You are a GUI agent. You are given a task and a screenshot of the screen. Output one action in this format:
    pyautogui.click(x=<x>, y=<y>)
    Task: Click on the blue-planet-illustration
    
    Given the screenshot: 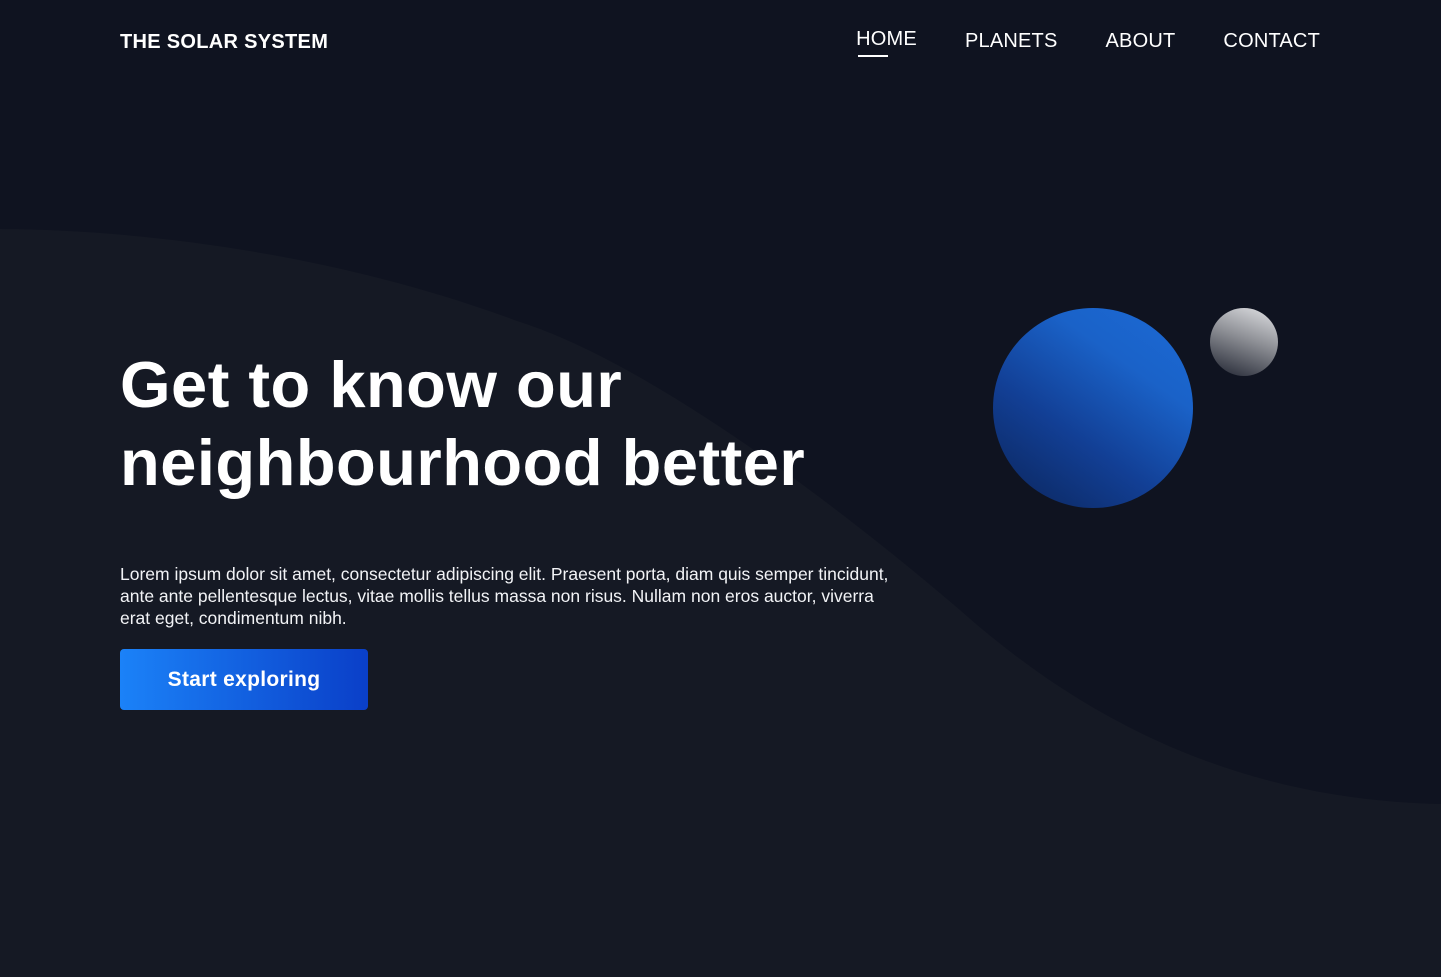 What is the action you would take?
    pyautogui.click(x=1093, y=408)
    